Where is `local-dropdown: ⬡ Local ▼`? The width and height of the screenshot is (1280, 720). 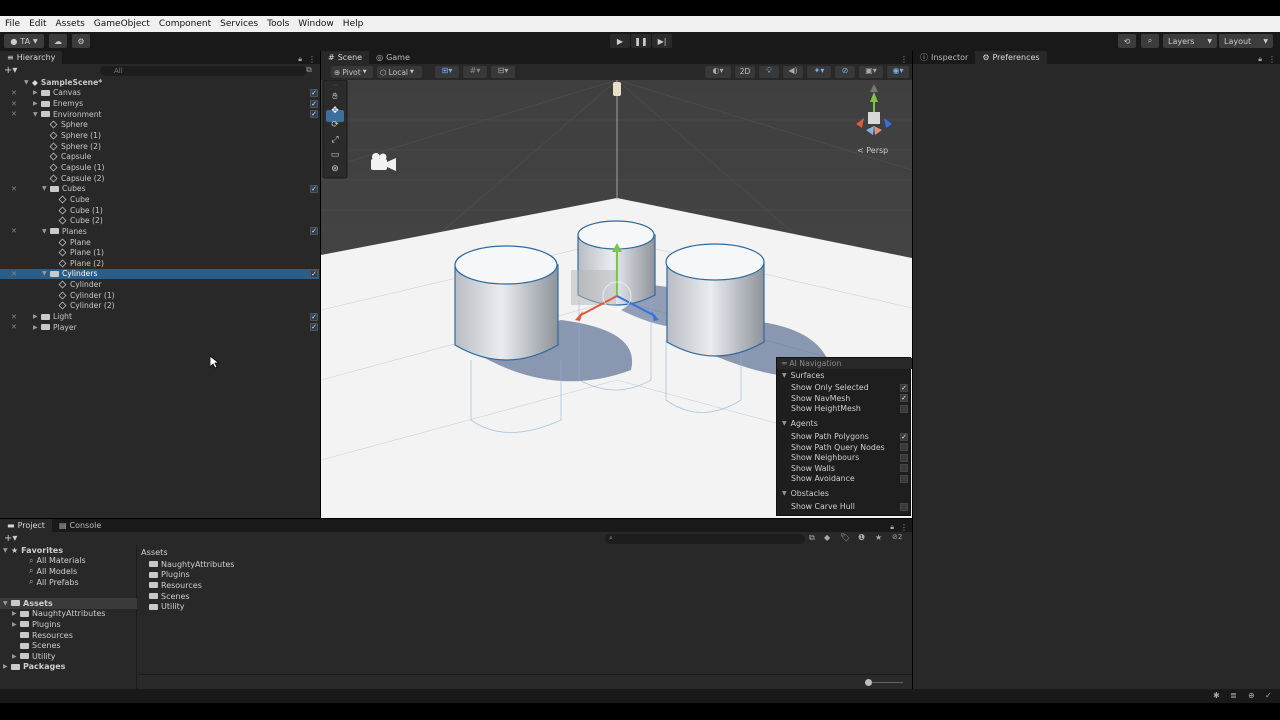 local-dropdown: ⬡ Local ▼ is located at coordinates (399, 72).